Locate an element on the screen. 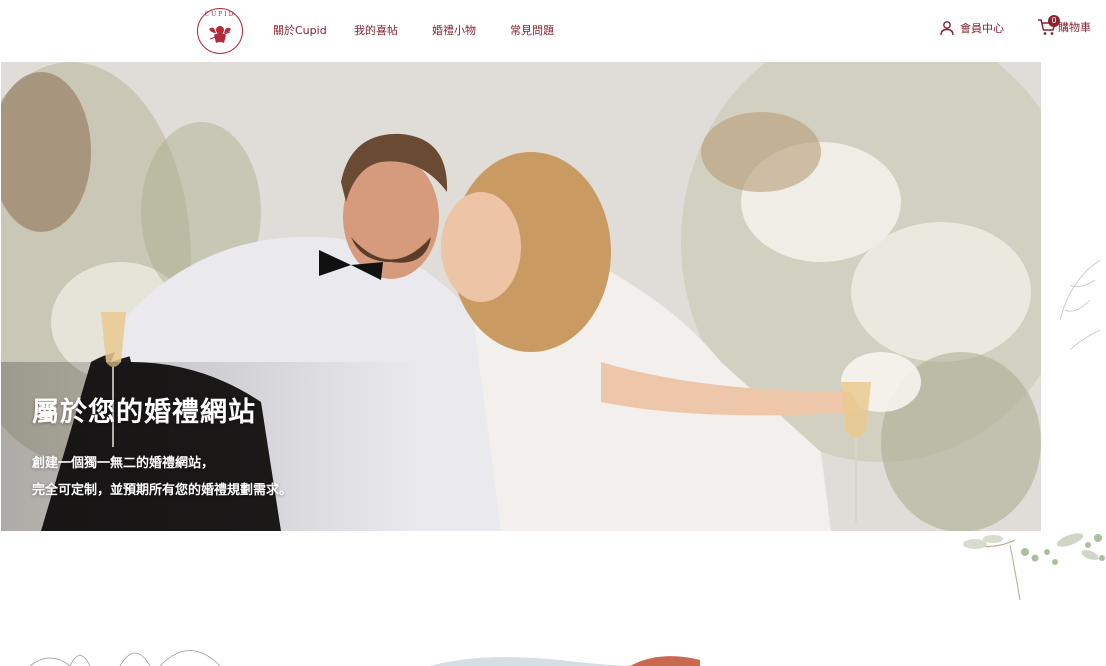 This screenshot has height=666, width=1106. cart-label: 購物車 is located at coordinates (1074, 27).